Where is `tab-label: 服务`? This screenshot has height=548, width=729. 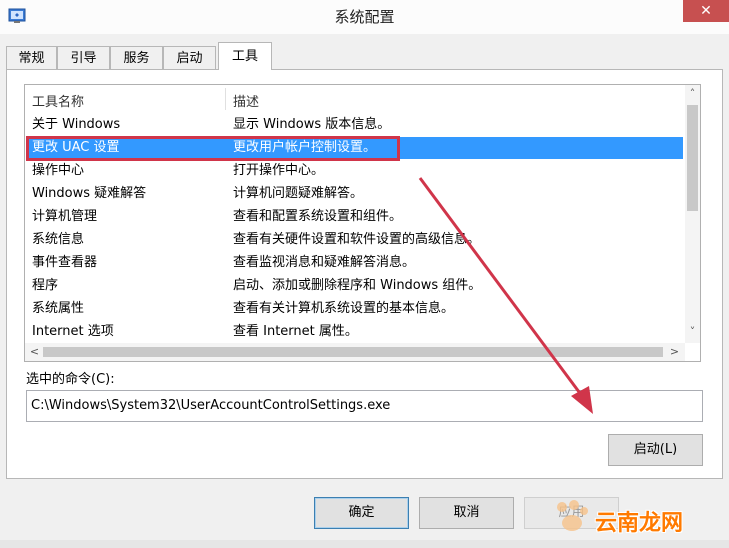
tab-label: 服务 is located at coordinates (136, 58).